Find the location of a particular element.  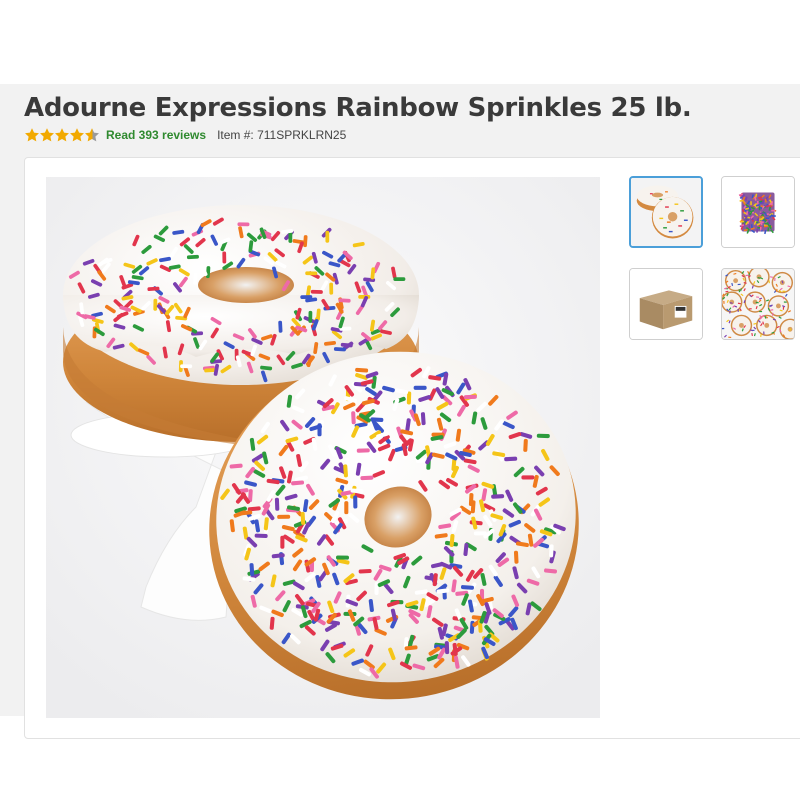

item-number: Item #: 711SPRKLRN25 is located at coordinates (282, 135).